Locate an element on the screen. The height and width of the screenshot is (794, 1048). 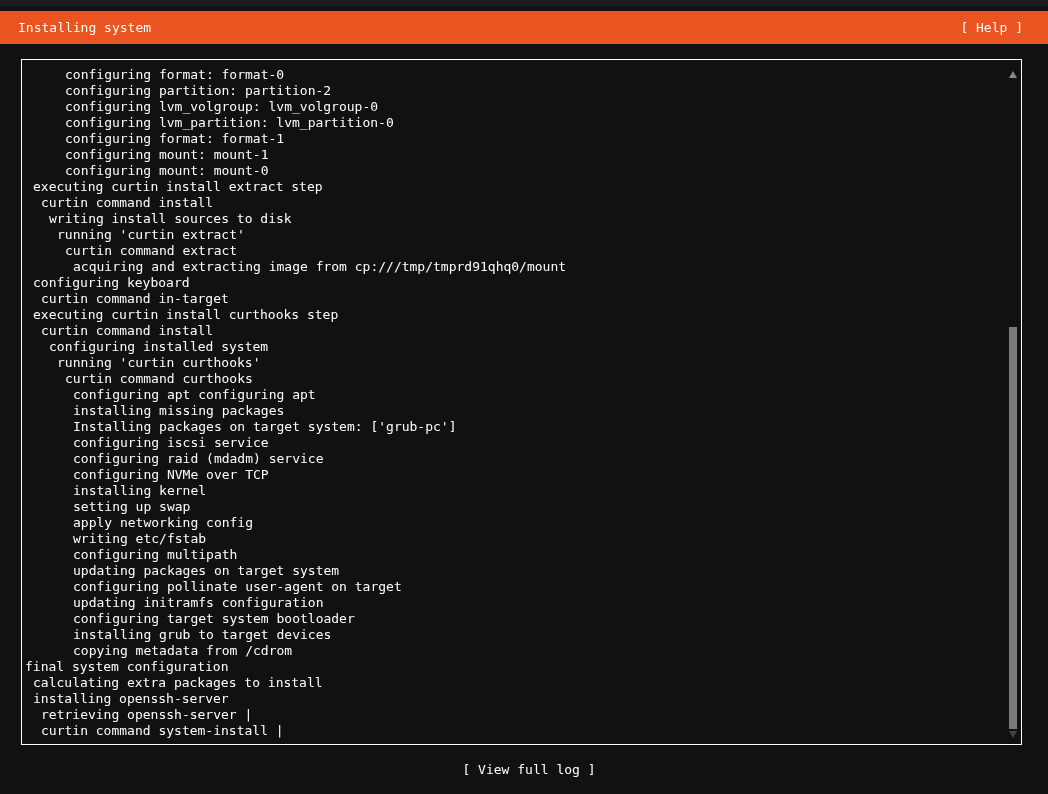
scroll-down-icon is located at coordinates (1013, 734).